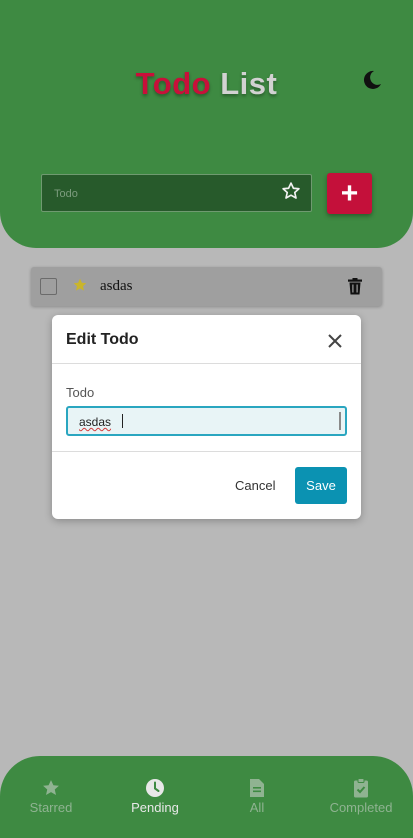  I want to click on trash-icon, so click(355, 289).